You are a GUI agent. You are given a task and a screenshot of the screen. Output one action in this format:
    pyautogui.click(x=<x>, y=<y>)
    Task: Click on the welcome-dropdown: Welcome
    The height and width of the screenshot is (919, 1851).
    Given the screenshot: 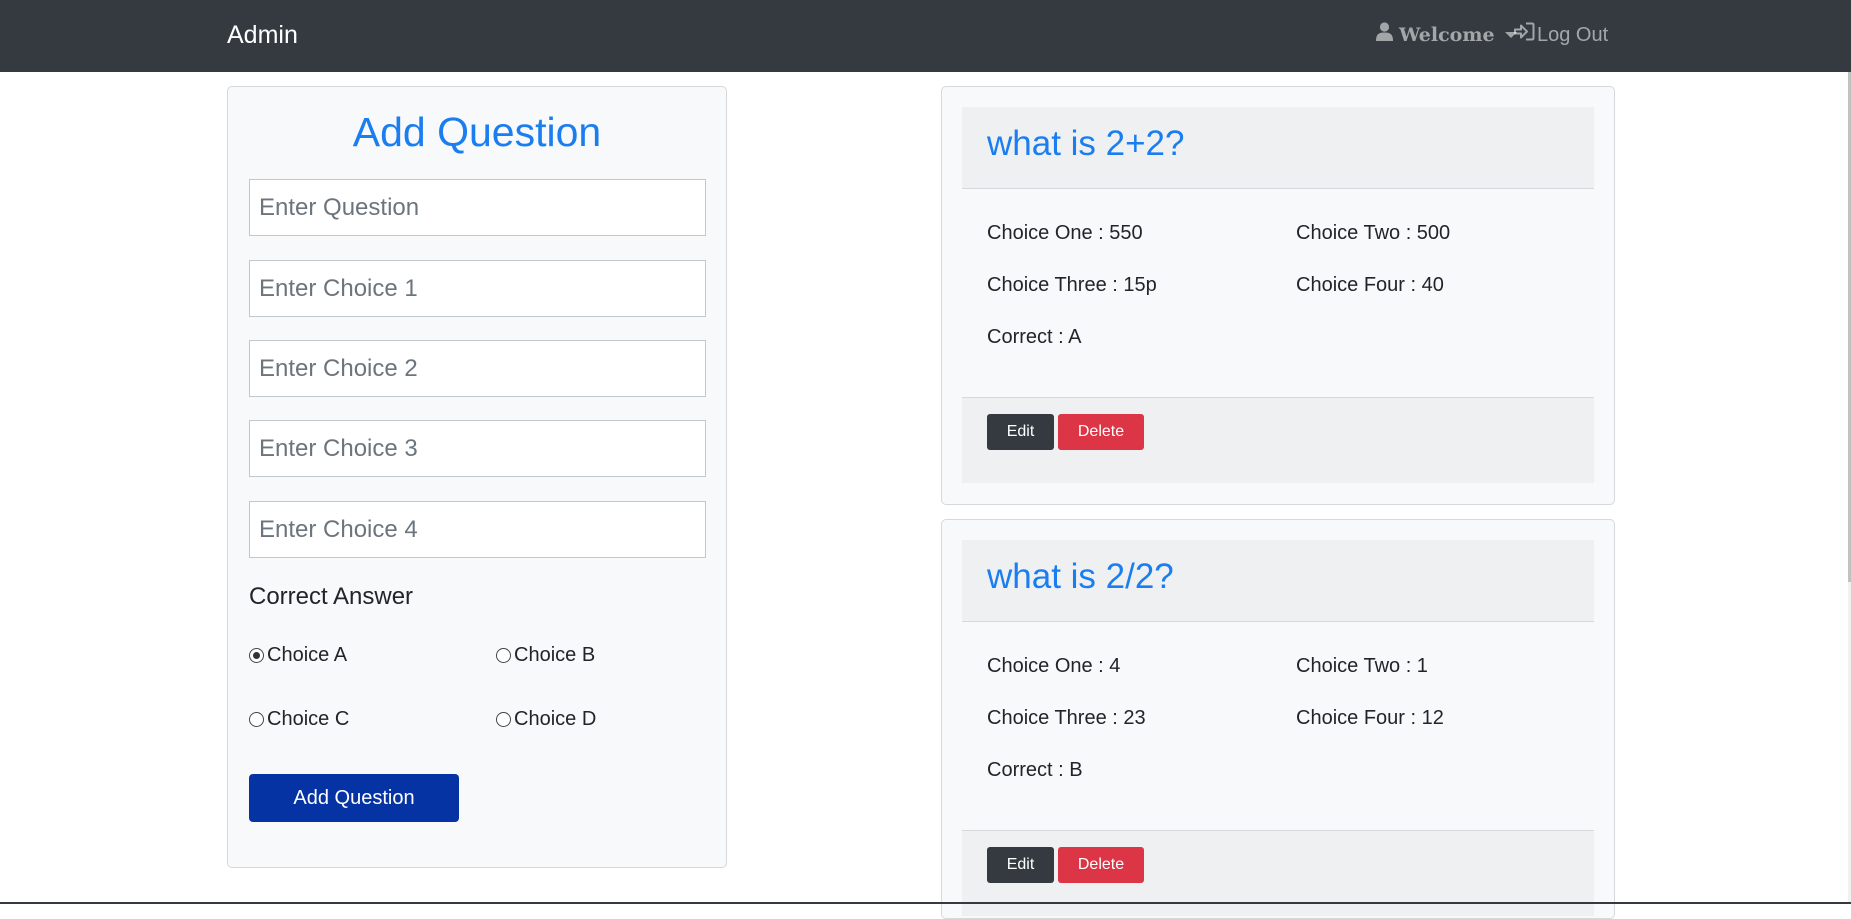 What is the action you would take?
    pyautogui.click(x=1446, y=35)
    